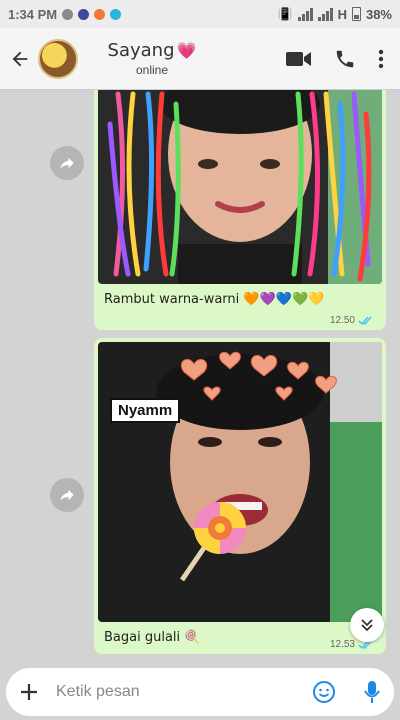  What do you see at coordinates (33, 14) in the screenshot?
I see `status-time: 1:34 PM` at bounding box center [33, 14].